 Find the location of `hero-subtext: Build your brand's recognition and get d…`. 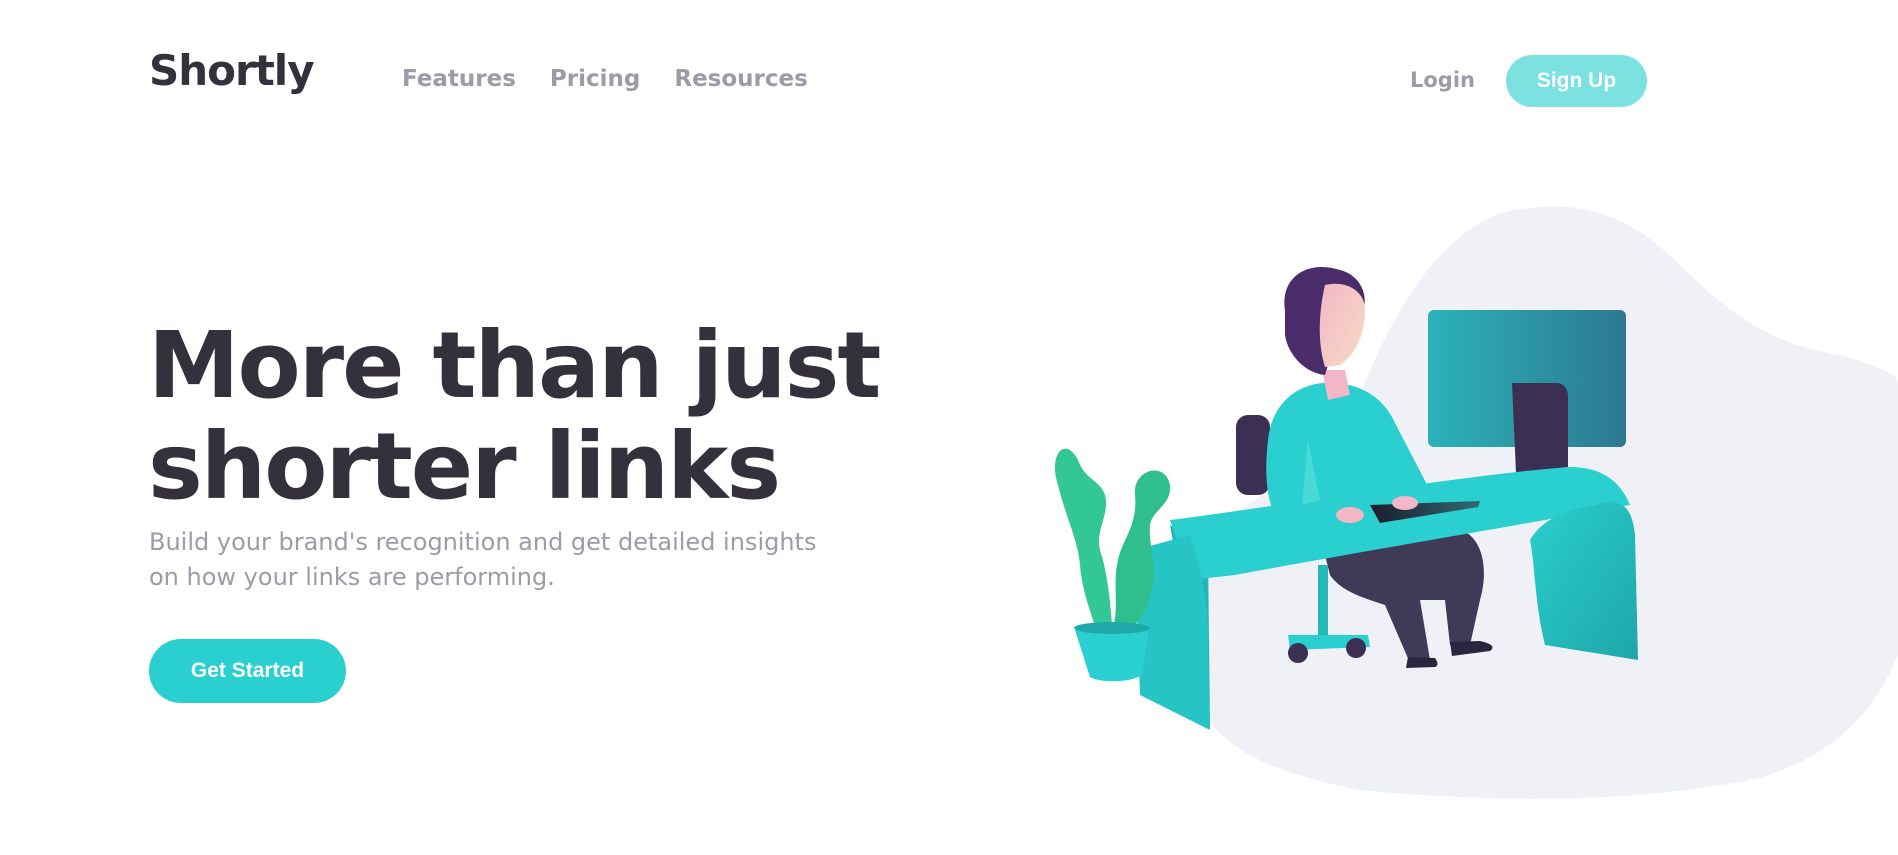

hero-subtext: Build your brand's recognition and get d… is located at coordinates (483, 559).